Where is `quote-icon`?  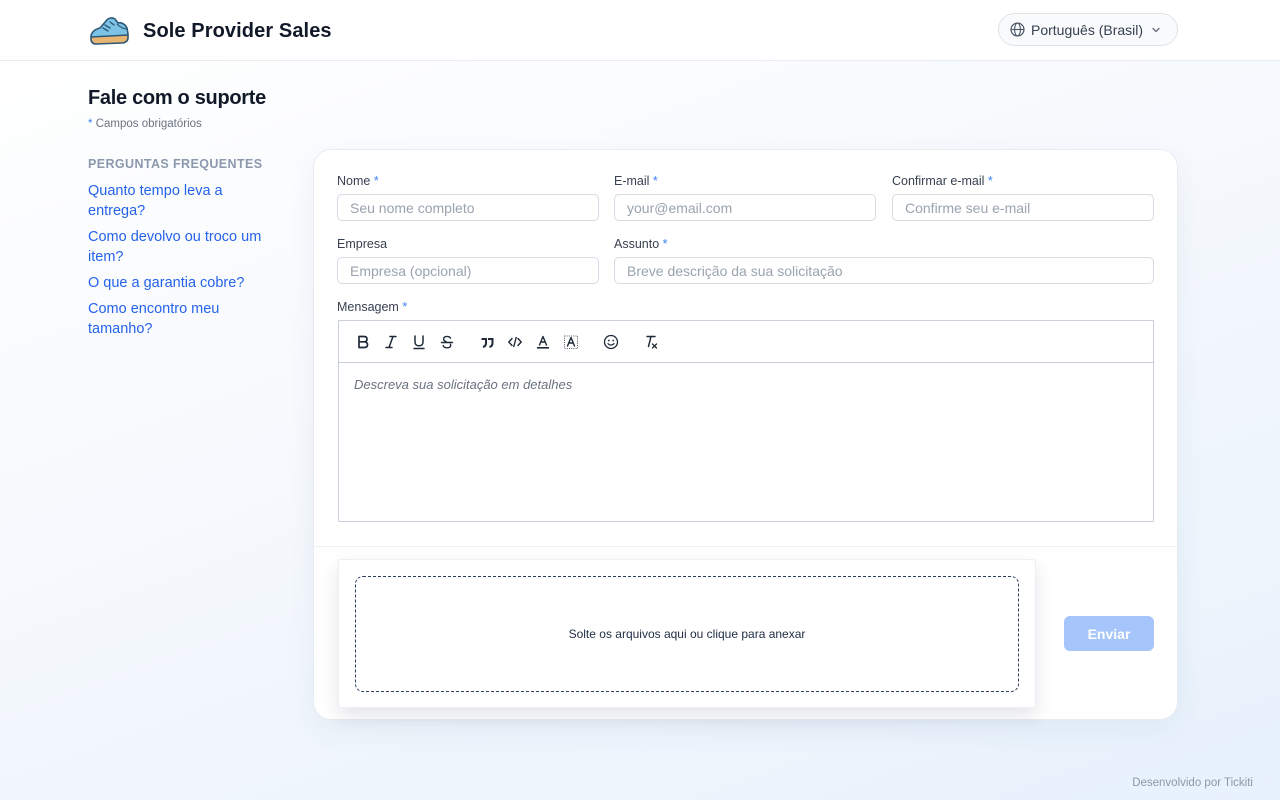
quote-icon is located at coordinates (487, 342).